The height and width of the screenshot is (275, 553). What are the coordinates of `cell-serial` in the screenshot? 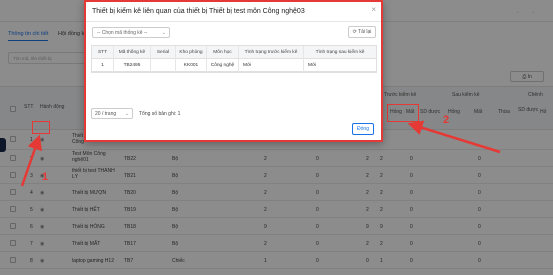 It's located at (163, 65).